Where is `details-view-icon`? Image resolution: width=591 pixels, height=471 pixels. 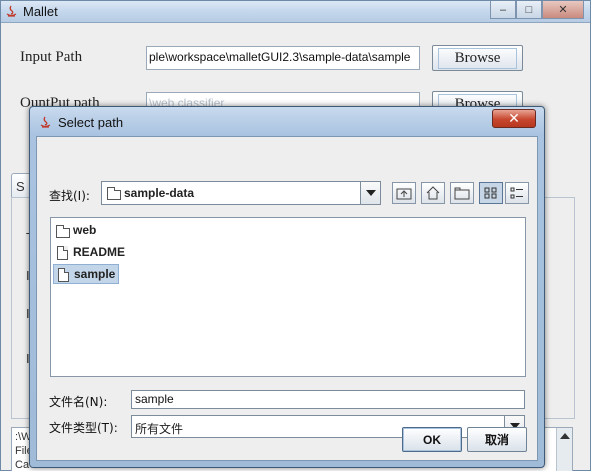
details-view-icon is located at coordinates (517, 193).